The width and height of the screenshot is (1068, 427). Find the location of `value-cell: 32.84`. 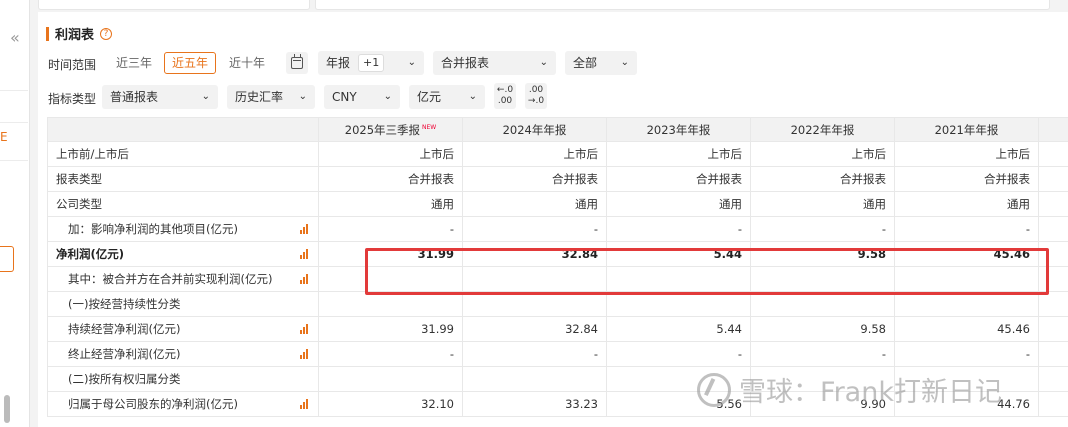

value-cell: 32.84 is located at coordinates (534, 329).